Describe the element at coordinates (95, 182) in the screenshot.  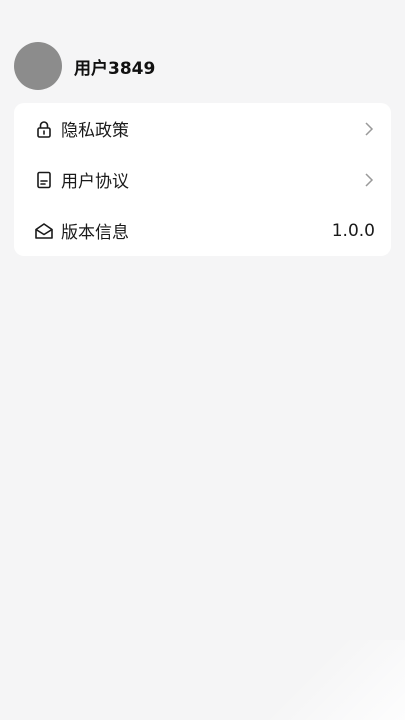
I see `menu-item-label: 用户协议` at that location.